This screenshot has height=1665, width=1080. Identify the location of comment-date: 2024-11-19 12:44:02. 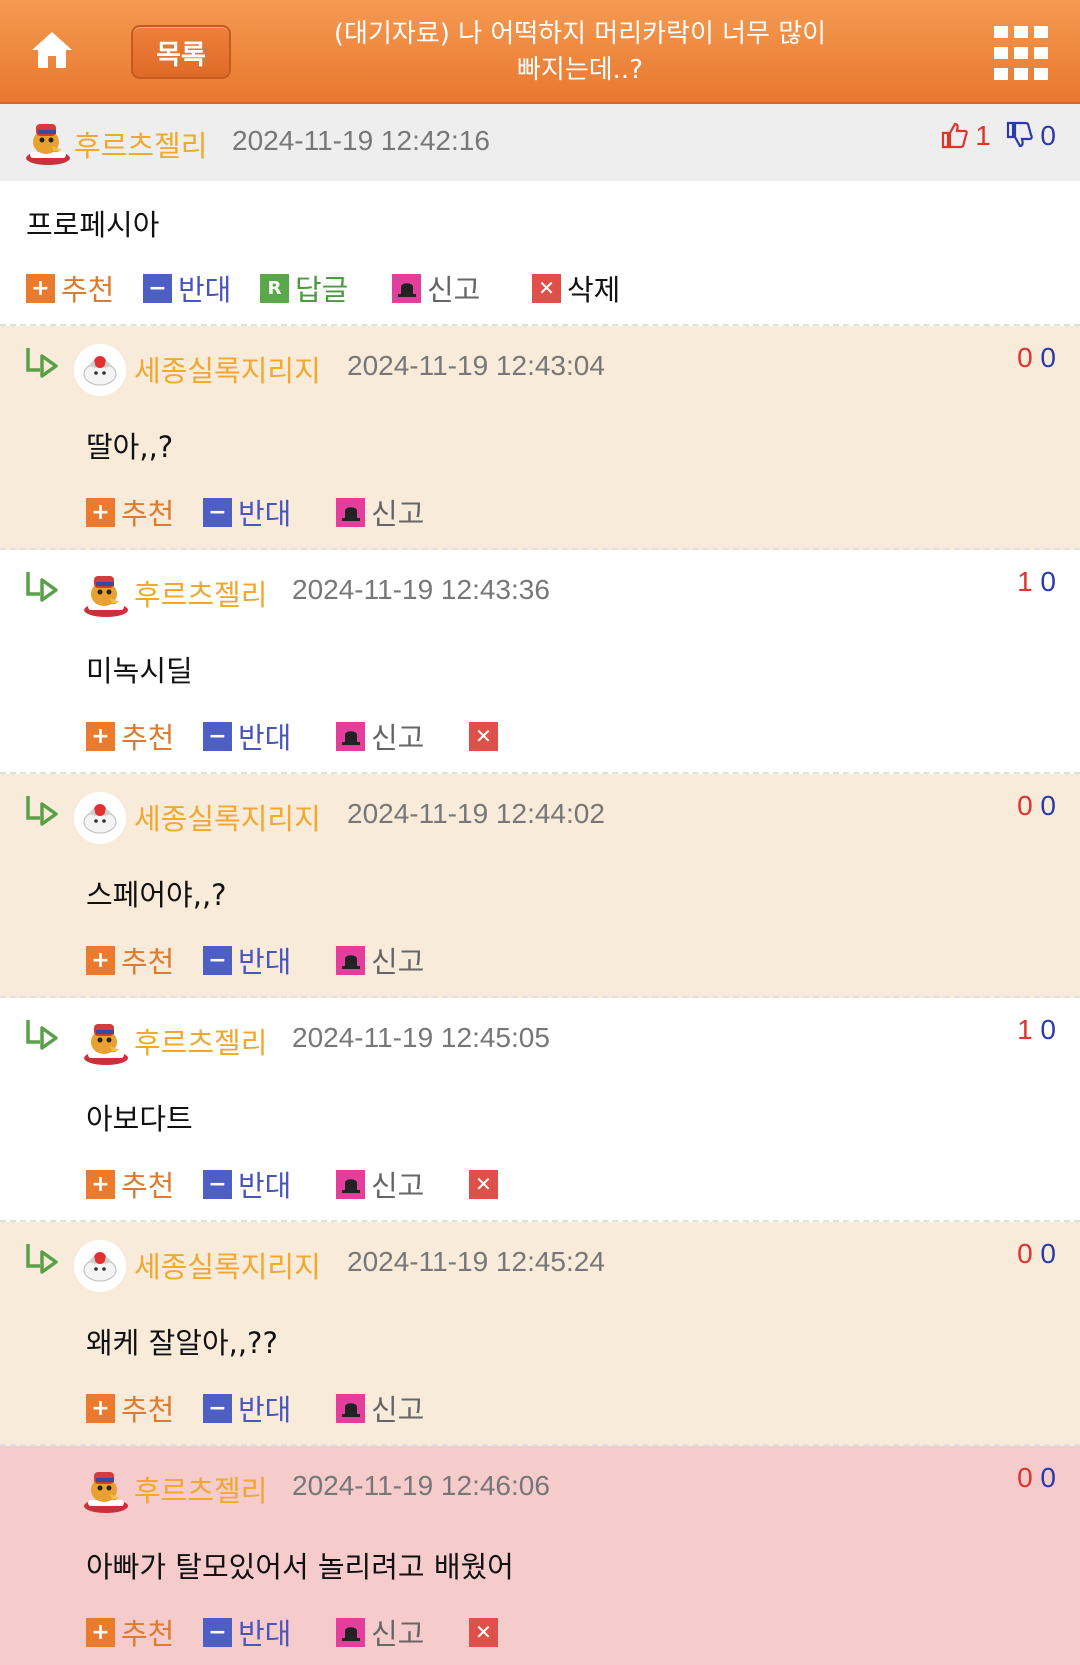
(476, 813).